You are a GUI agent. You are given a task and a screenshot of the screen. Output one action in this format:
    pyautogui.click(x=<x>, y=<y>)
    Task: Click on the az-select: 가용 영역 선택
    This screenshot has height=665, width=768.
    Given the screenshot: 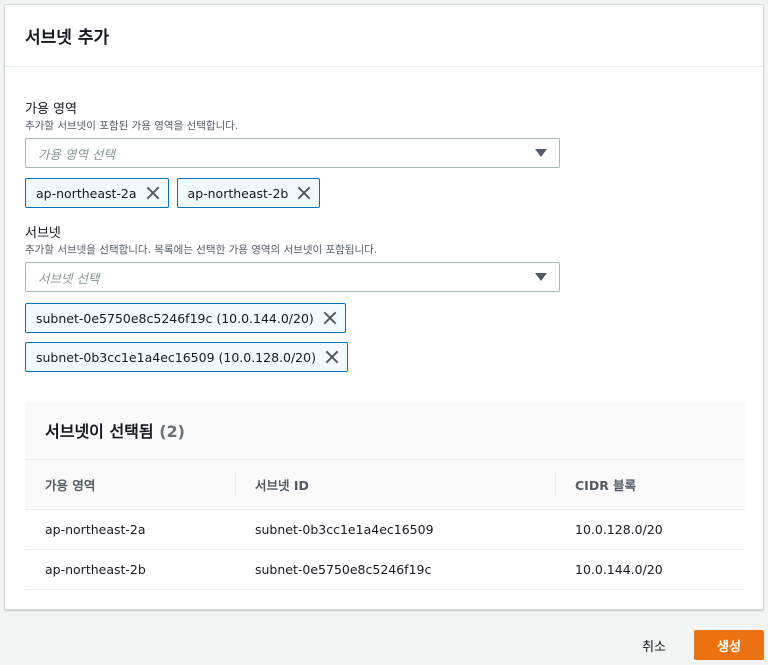 What is the action you would take?
    pyautogui.click(x=292, y=153)
    